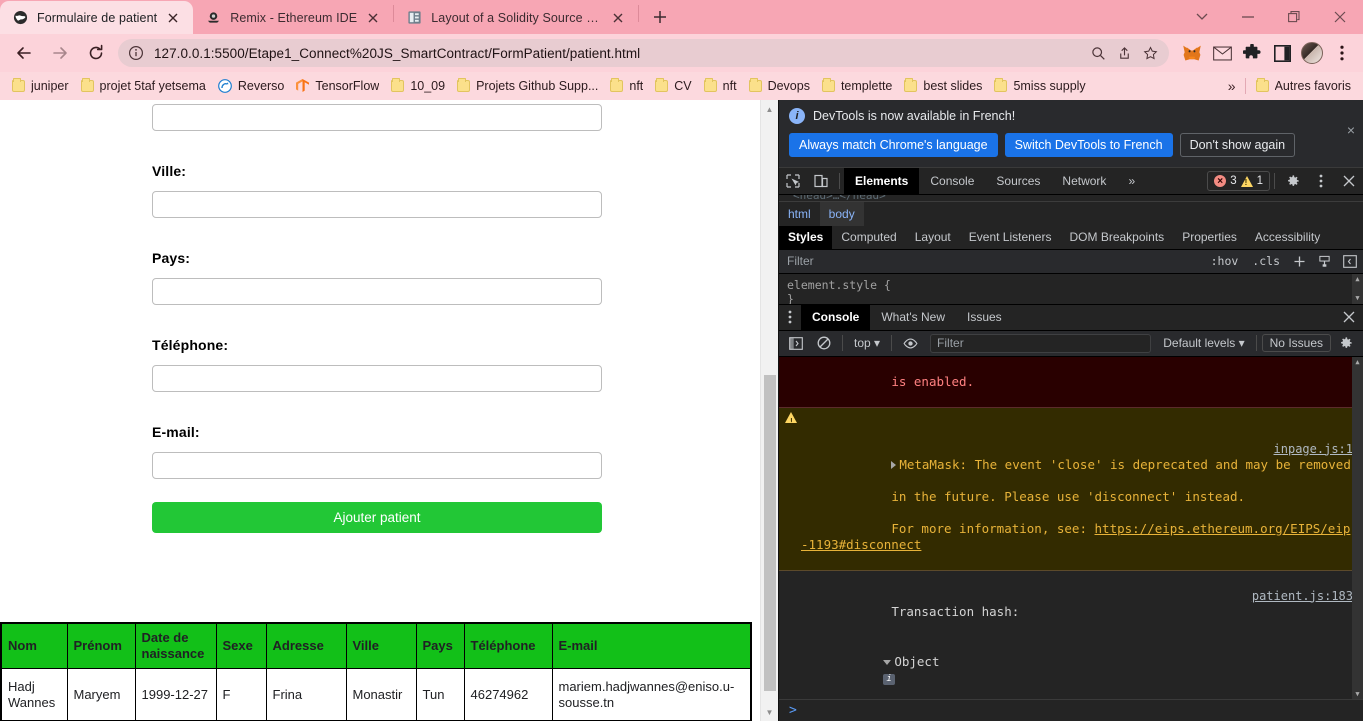 Image resolution: width=1363 pixels, height=721 pixels. I want to click on breadcrumb-html: html, so click(799, 214).